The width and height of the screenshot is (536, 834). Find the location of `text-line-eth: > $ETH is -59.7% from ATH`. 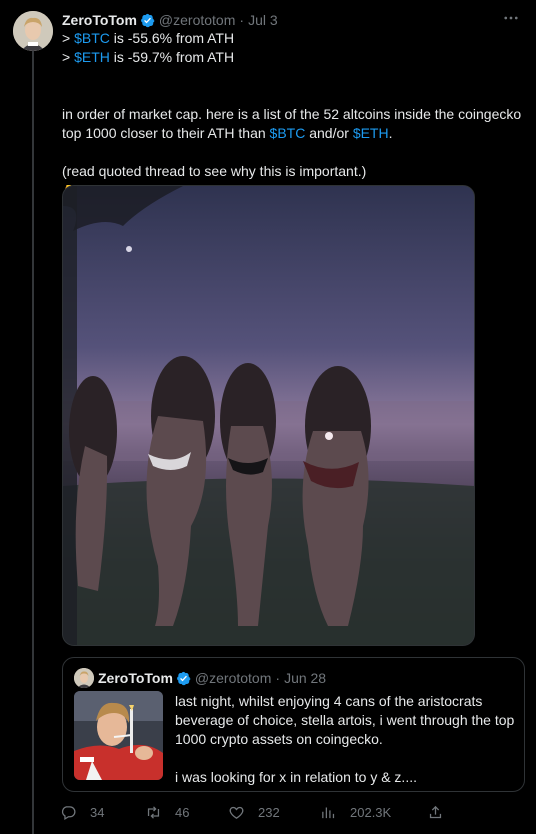

text-line-eth: > $ETH is -59.7% from ATH is located at coordinates (292, 57).